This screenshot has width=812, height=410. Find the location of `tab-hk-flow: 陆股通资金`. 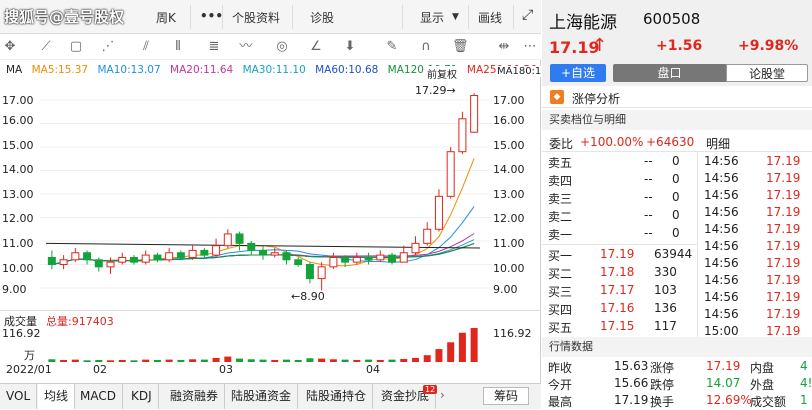

tab-hk-flow: 陆股通资金 is located at coordinates (262, 396).